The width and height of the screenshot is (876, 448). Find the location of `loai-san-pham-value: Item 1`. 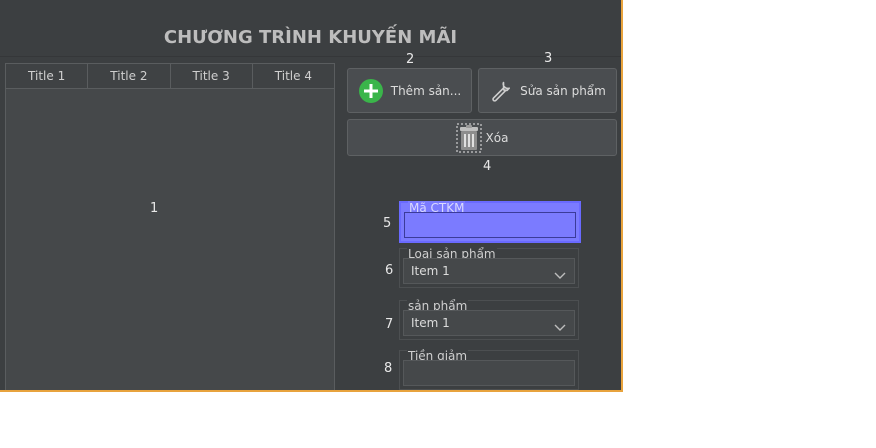

loai-san-pham-value: Item 1 is located at coordinates (430, 271).